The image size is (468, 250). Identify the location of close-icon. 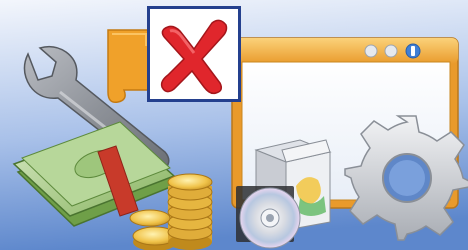
(194, 57).